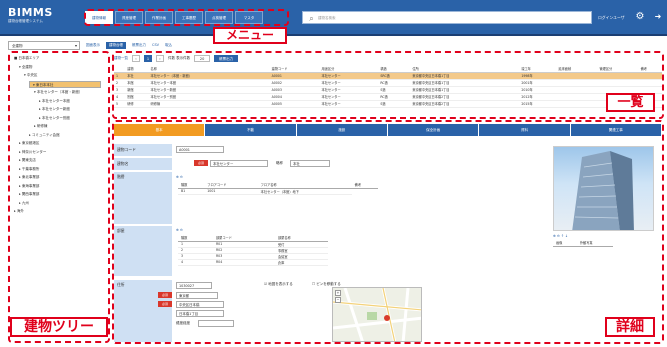 The image size is (667, 347). What do you see at coordinates (611, 17) in the screenshot?
I see `user-name: ログインユーザ` at bounding box center [611, 17].